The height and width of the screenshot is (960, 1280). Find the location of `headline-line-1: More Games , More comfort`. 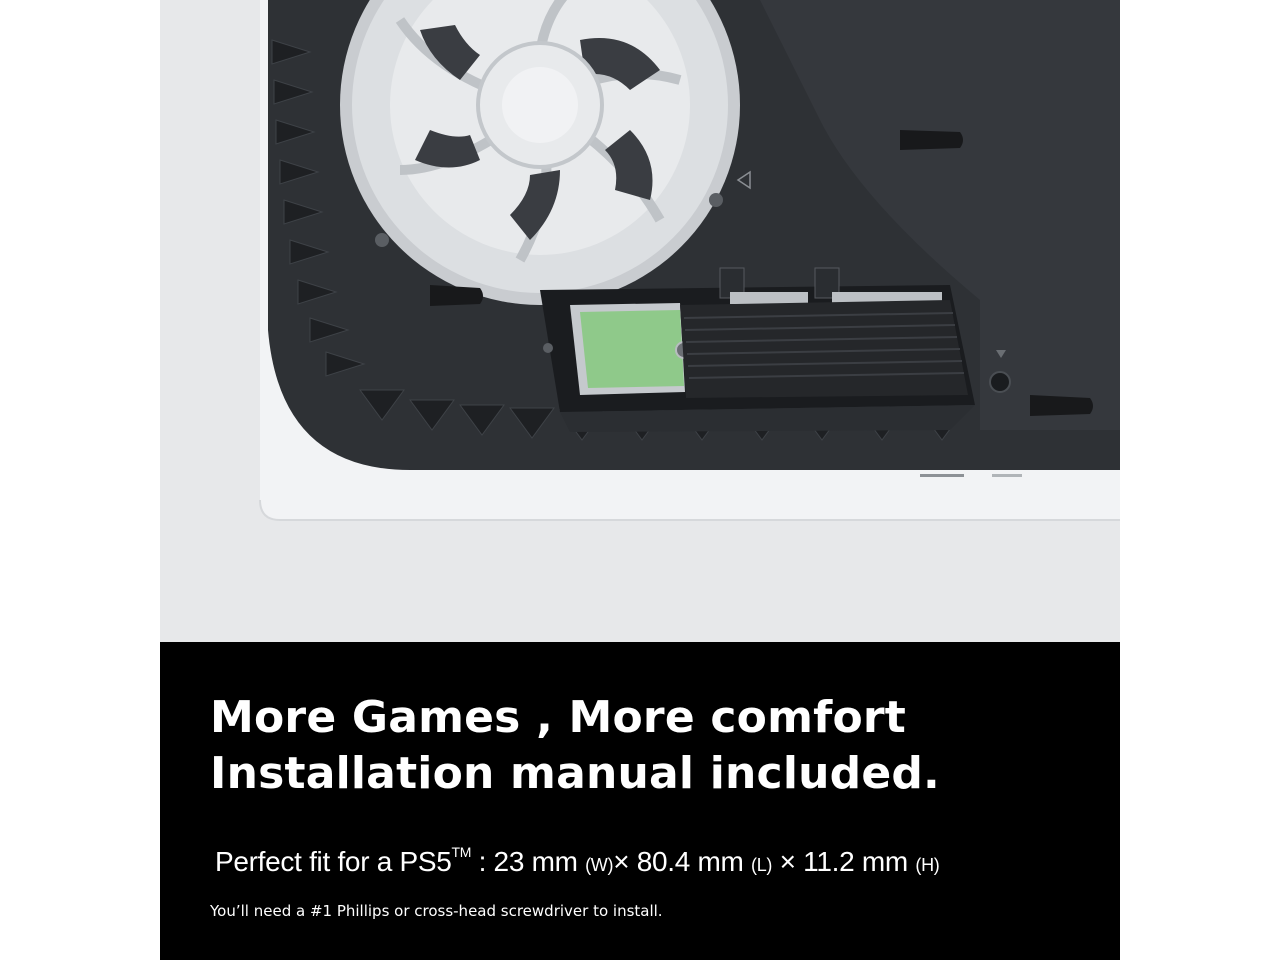

headline-line-1: More Games , More comfort is located at coordinates (558, 717).